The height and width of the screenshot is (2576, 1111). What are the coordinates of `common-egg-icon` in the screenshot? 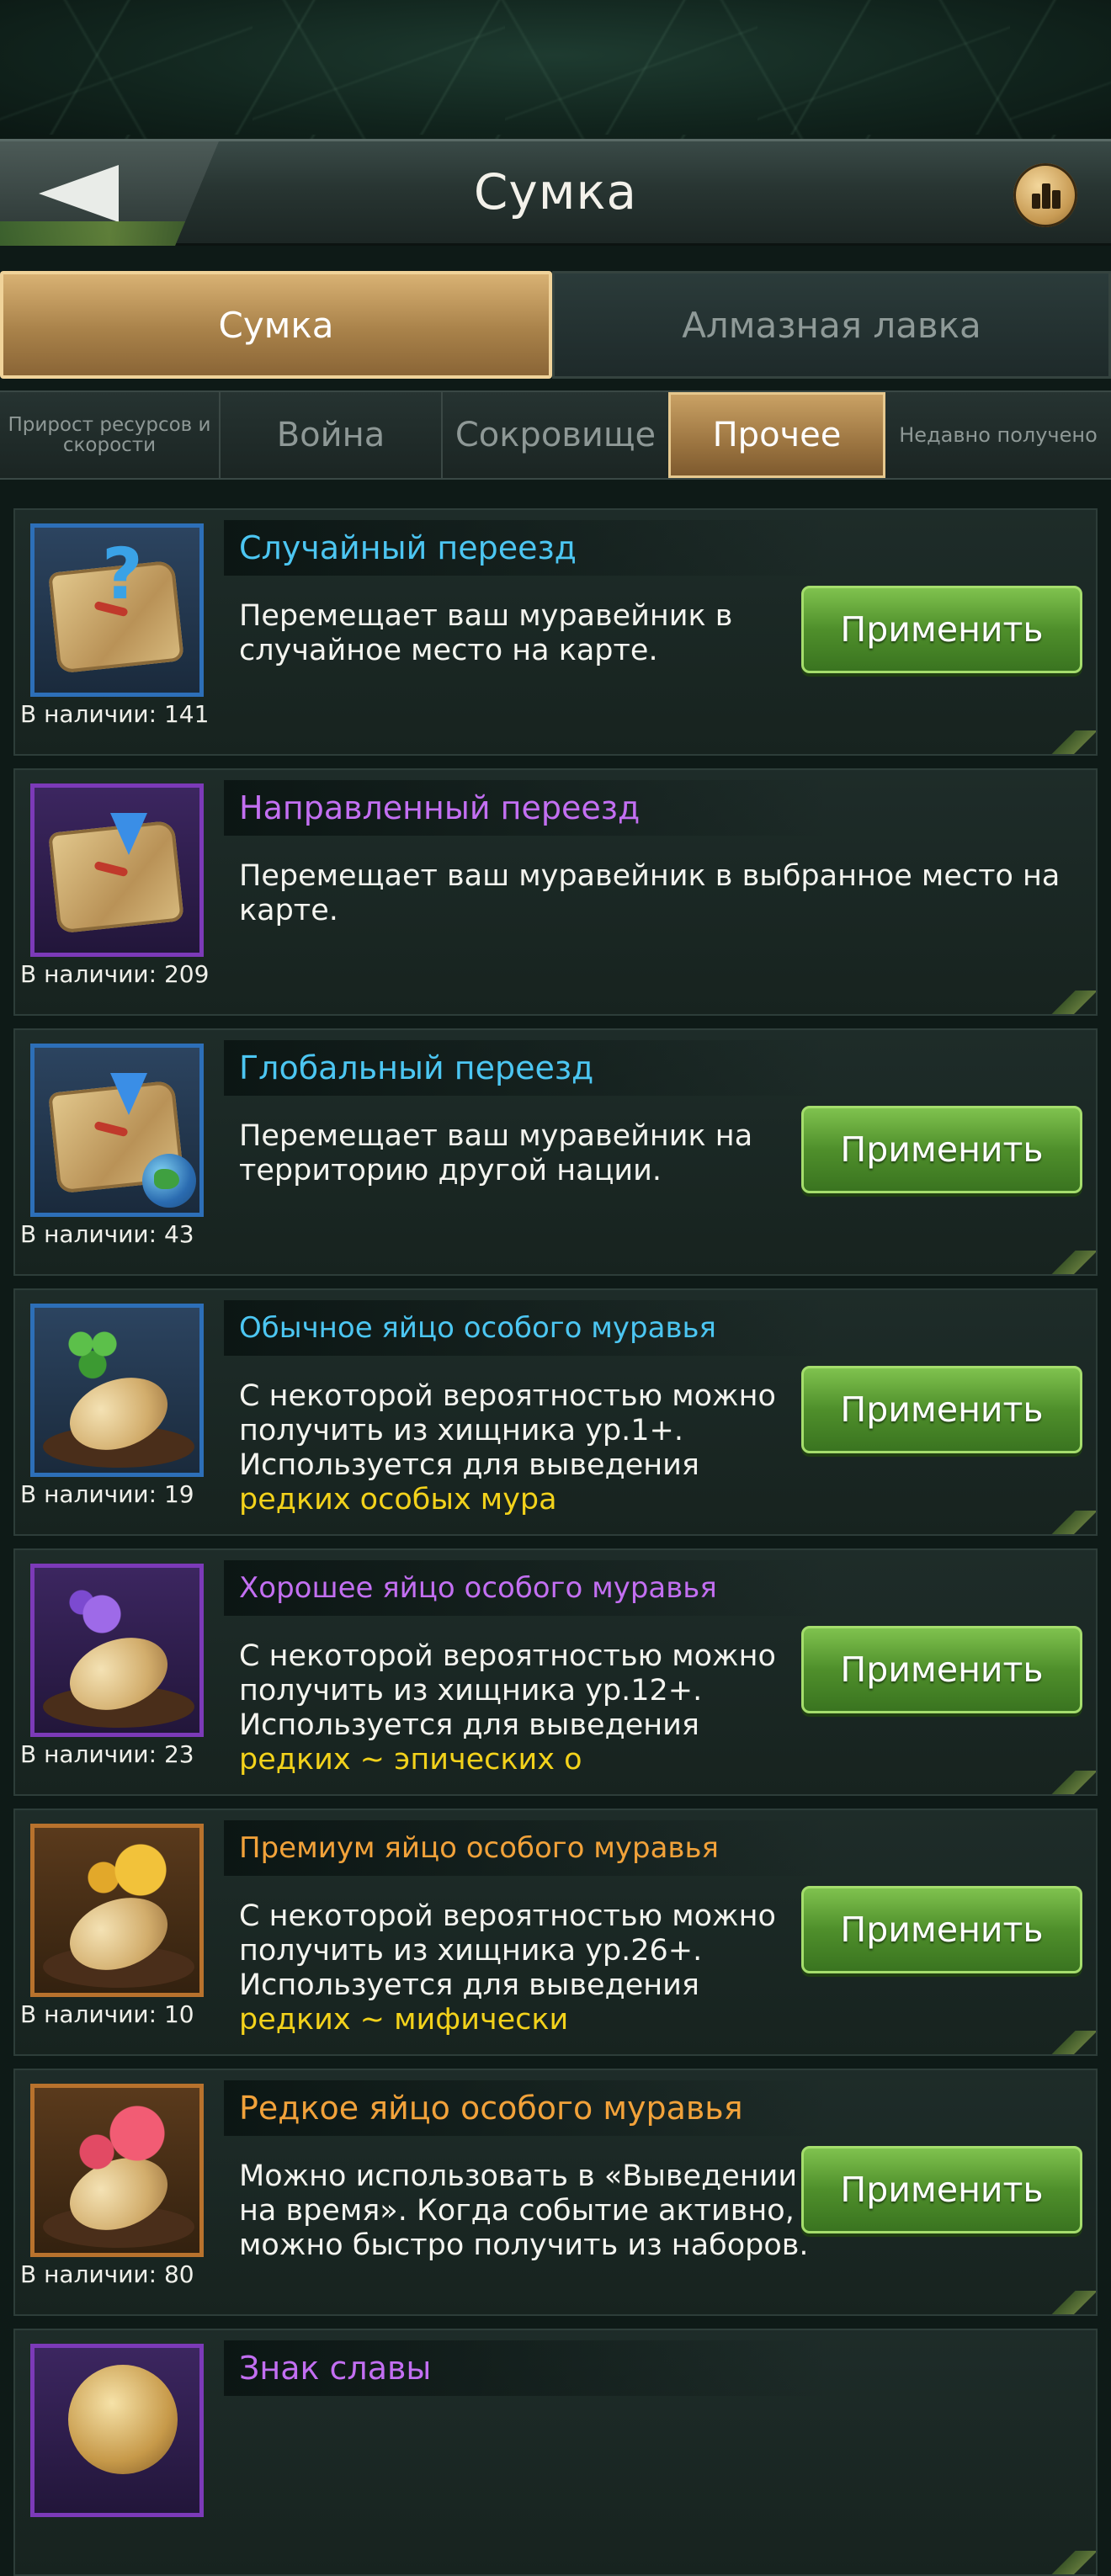 It's located at (117, 1391).